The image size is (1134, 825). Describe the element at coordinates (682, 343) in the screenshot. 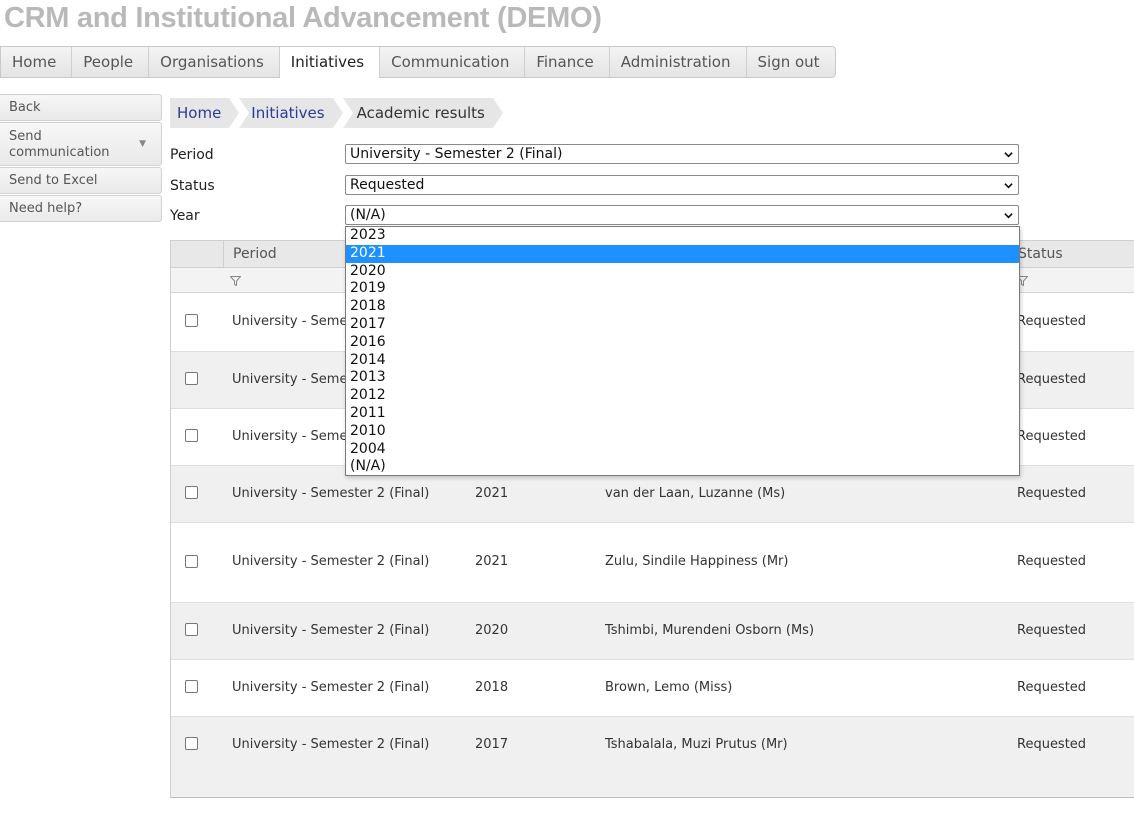

I see `year-option-2016: 2016` at that location.